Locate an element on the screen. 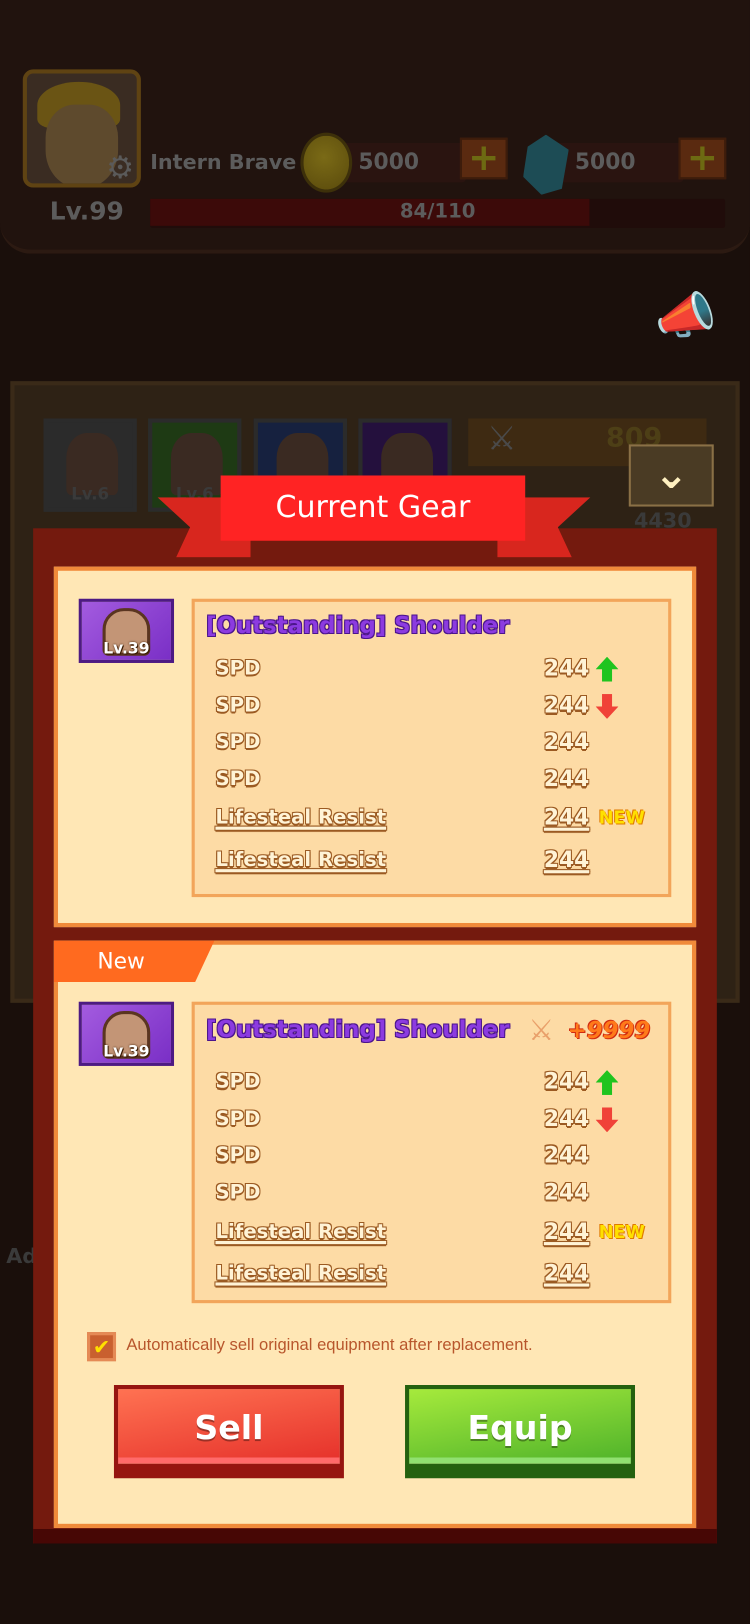 The height and width of the screenshot is (1624, 750). xp-text: 84/110 is located at coordinates (437, 211).